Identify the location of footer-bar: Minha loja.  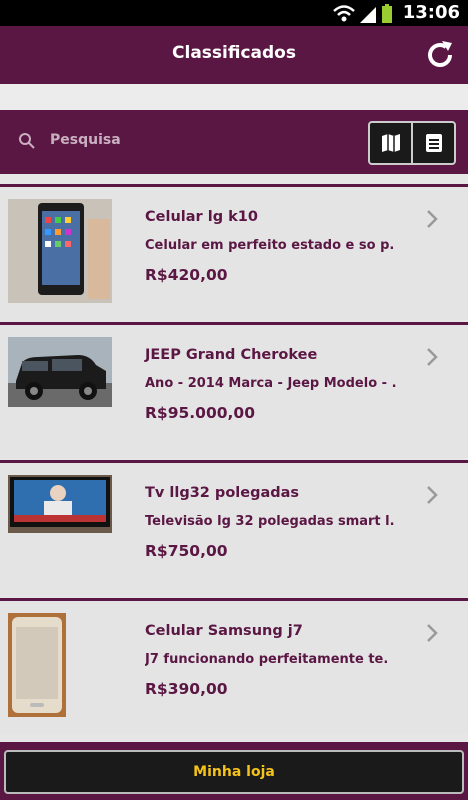
(234, 771).